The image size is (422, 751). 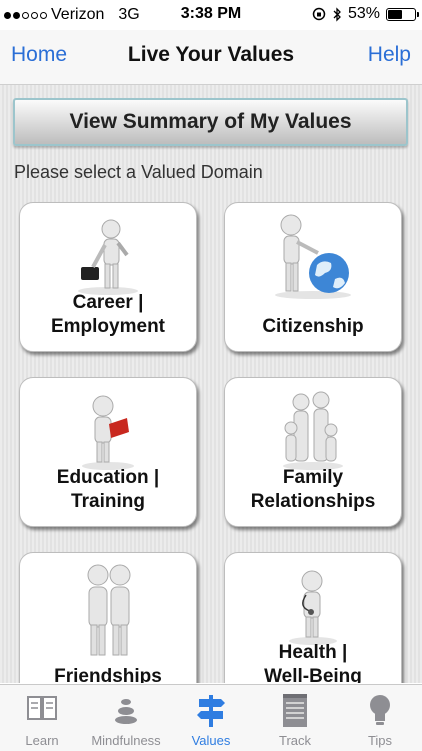 I want to click on domain-label: Health | Well-Being, so click(x=313, y=662).